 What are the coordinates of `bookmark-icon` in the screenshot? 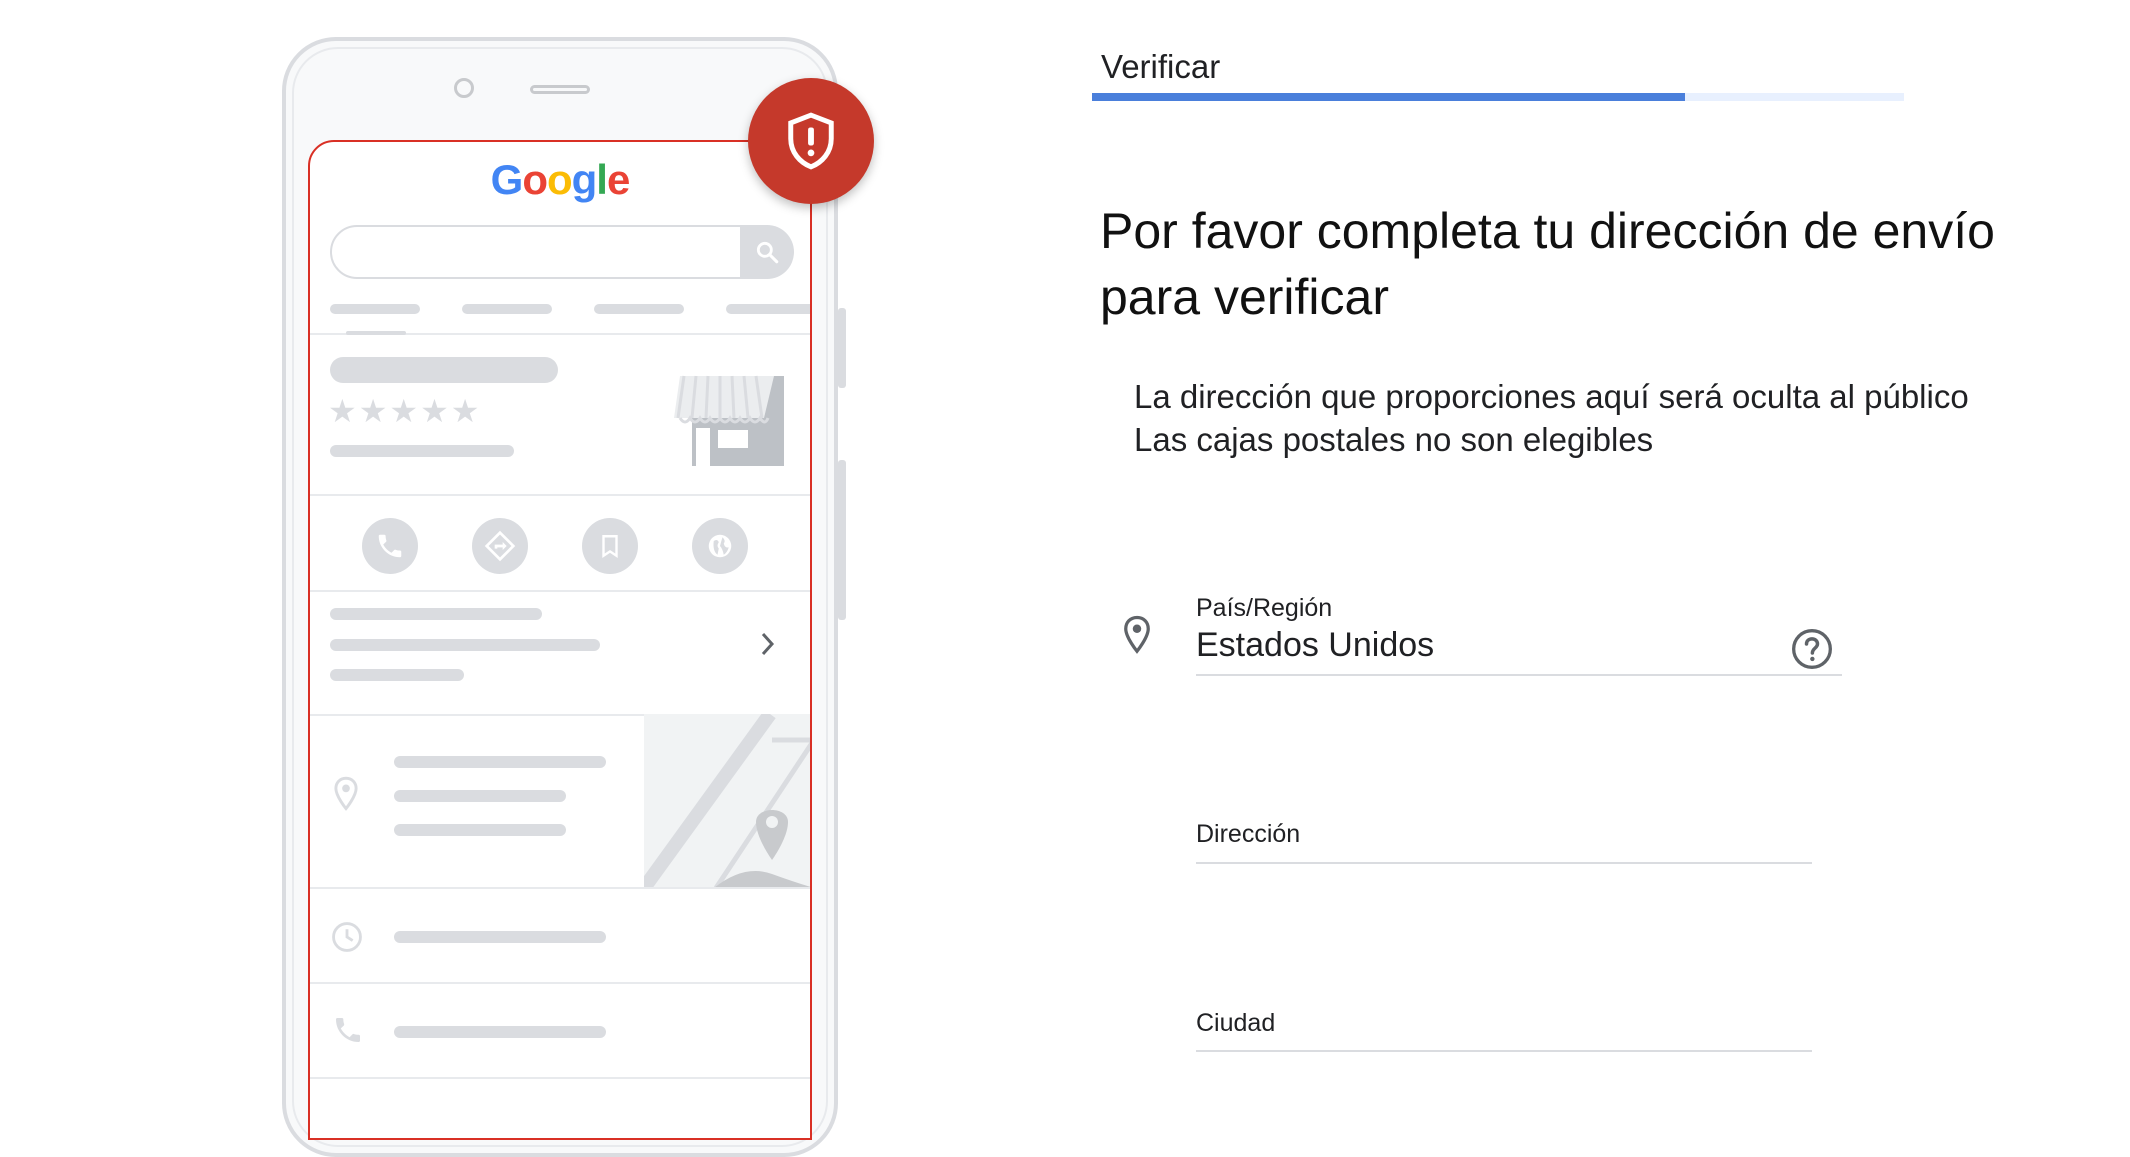 It's located at (610, 546).